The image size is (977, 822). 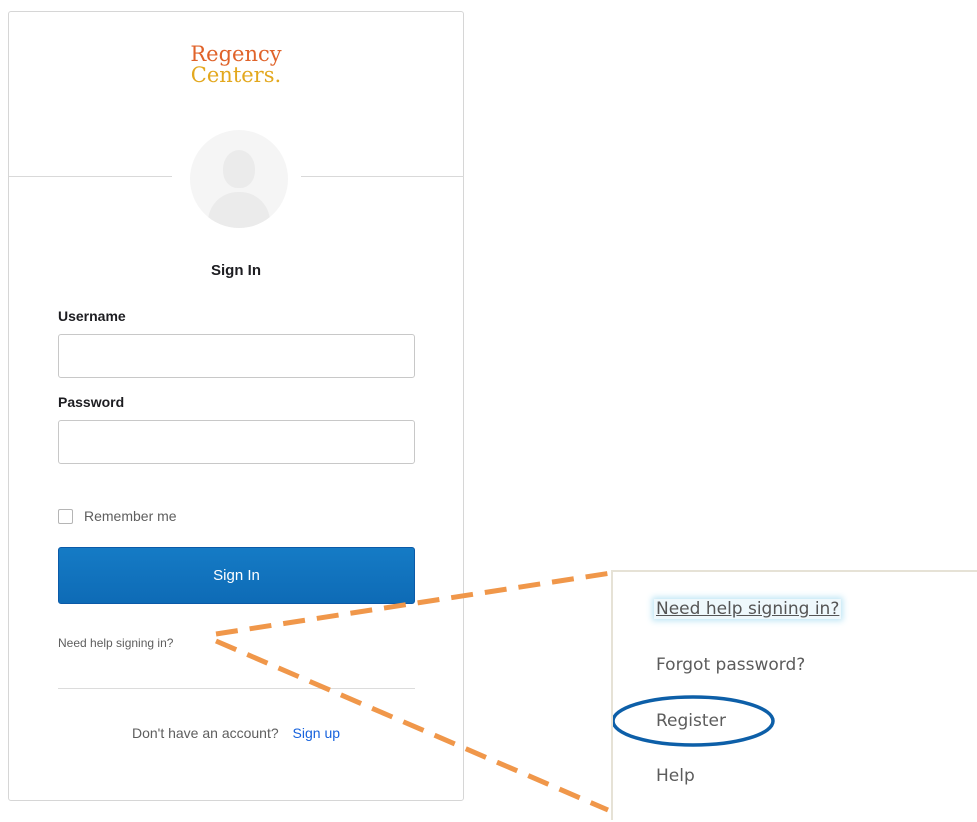 What do you see at coordinates (412, 725) in the screenshot?
I see `callout-line-bottom` at bounding box center [412, 725].